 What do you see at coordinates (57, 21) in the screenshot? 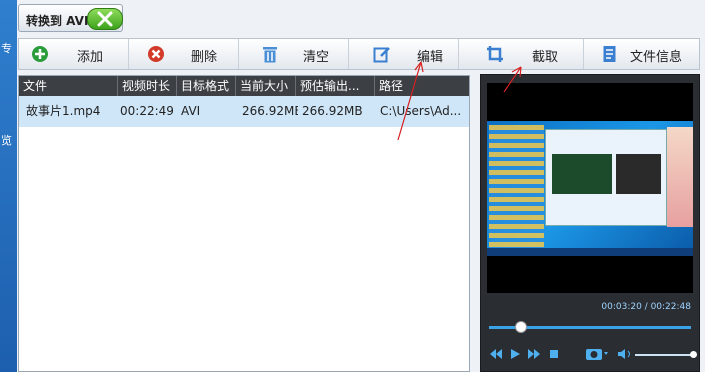
I see `convert-label: 转换到 AVI` at bounding box center [57, 21].